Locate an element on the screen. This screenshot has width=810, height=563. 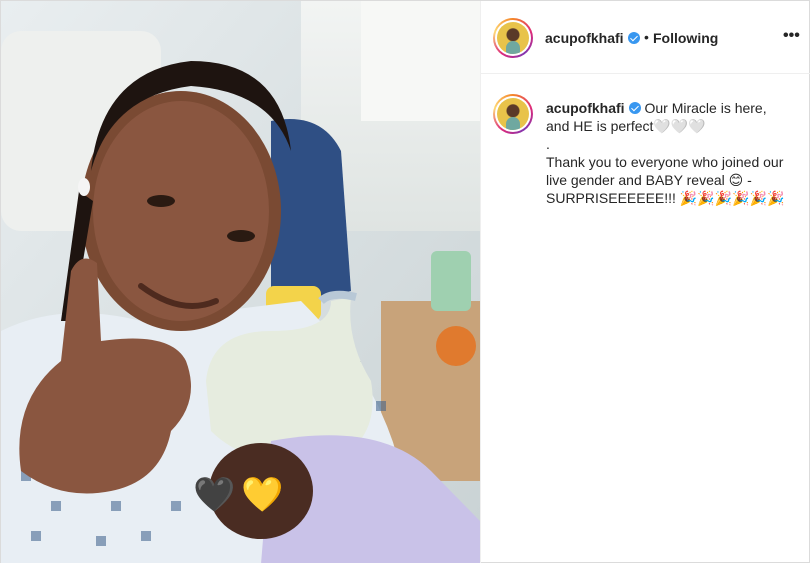
caption-line-5: live gender and BABY reveal 😊 - is located at coordinates (649, 180).